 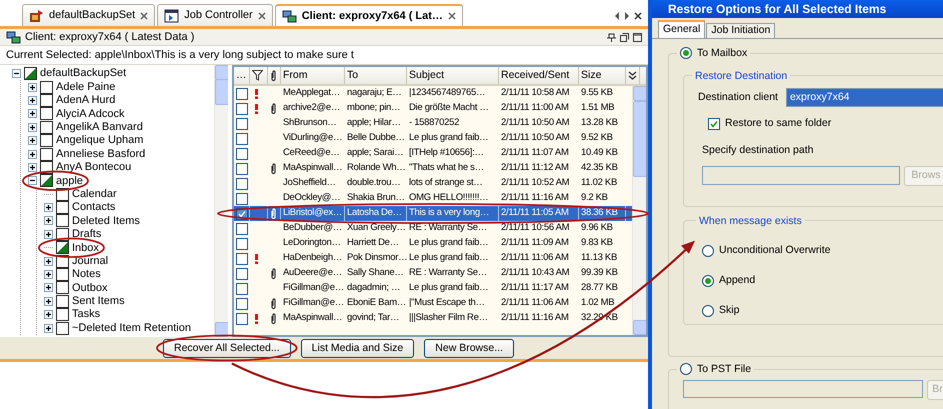 What do you see at coordinates (215, 15) in the screenshot?
I see `tab: Job Controller` at bounding box center [215, 15].